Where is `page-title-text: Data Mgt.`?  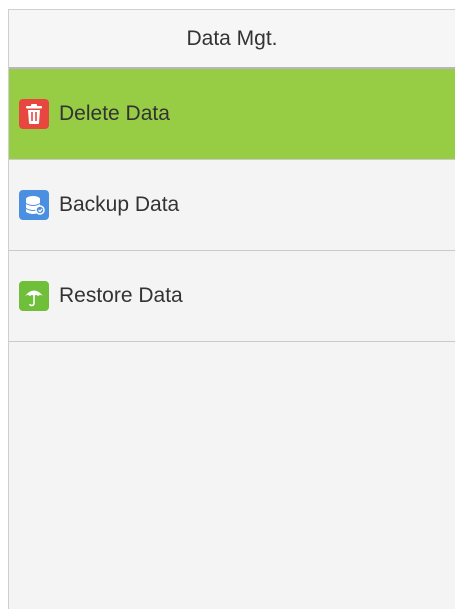
page-title-text: Data Mgt. is located at coordinates (232, 38).